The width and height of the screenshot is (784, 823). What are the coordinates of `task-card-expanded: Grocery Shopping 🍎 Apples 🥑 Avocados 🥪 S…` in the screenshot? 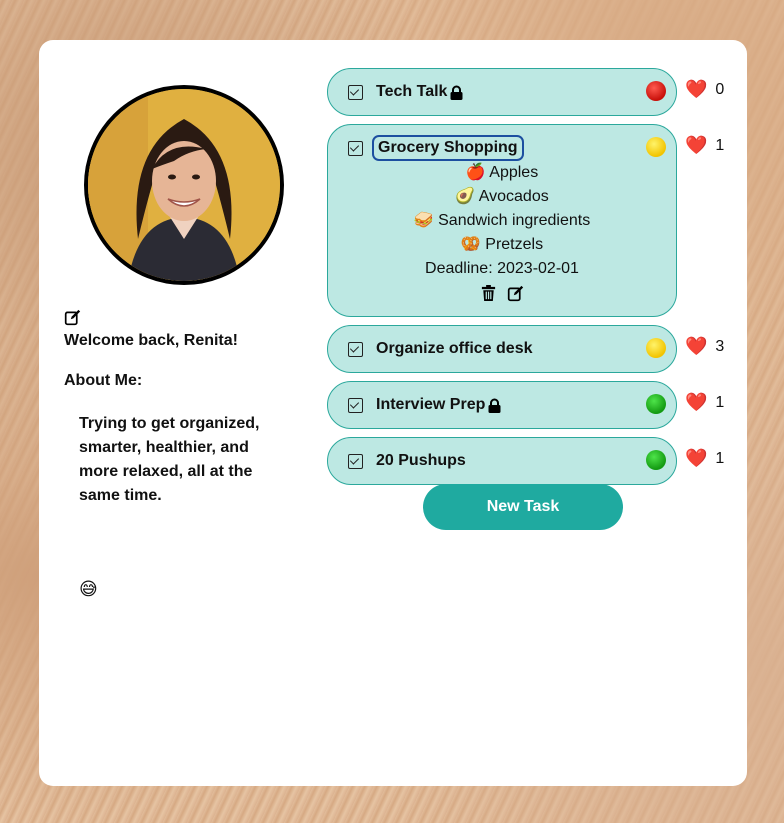 It's located at (502, 220).